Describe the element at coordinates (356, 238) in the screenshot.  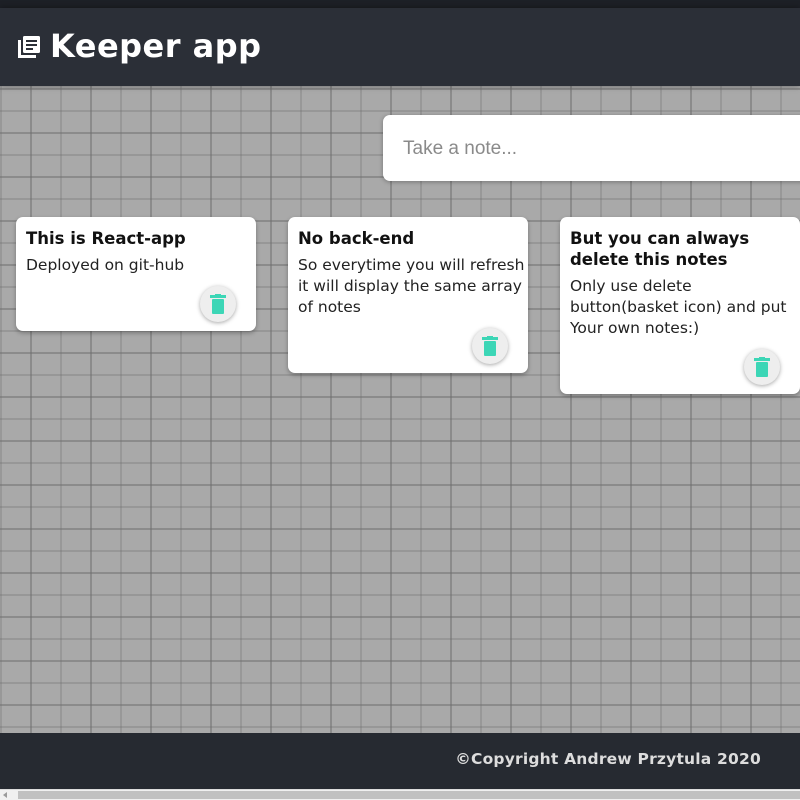
I see `note-title: No back-end` at that location.